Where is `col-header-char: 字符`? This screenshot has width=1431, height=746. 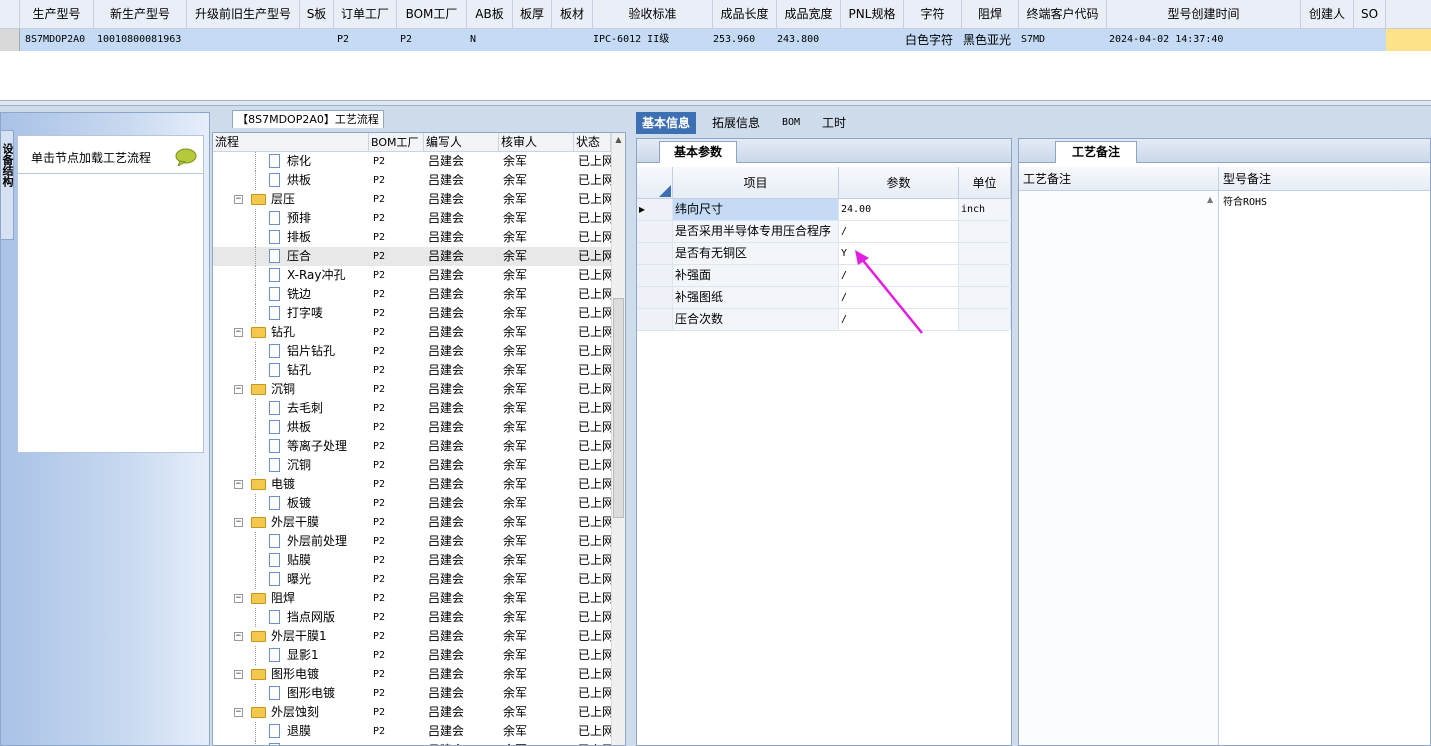 col-header-char: 字符 is located at coordinates (933, 14).